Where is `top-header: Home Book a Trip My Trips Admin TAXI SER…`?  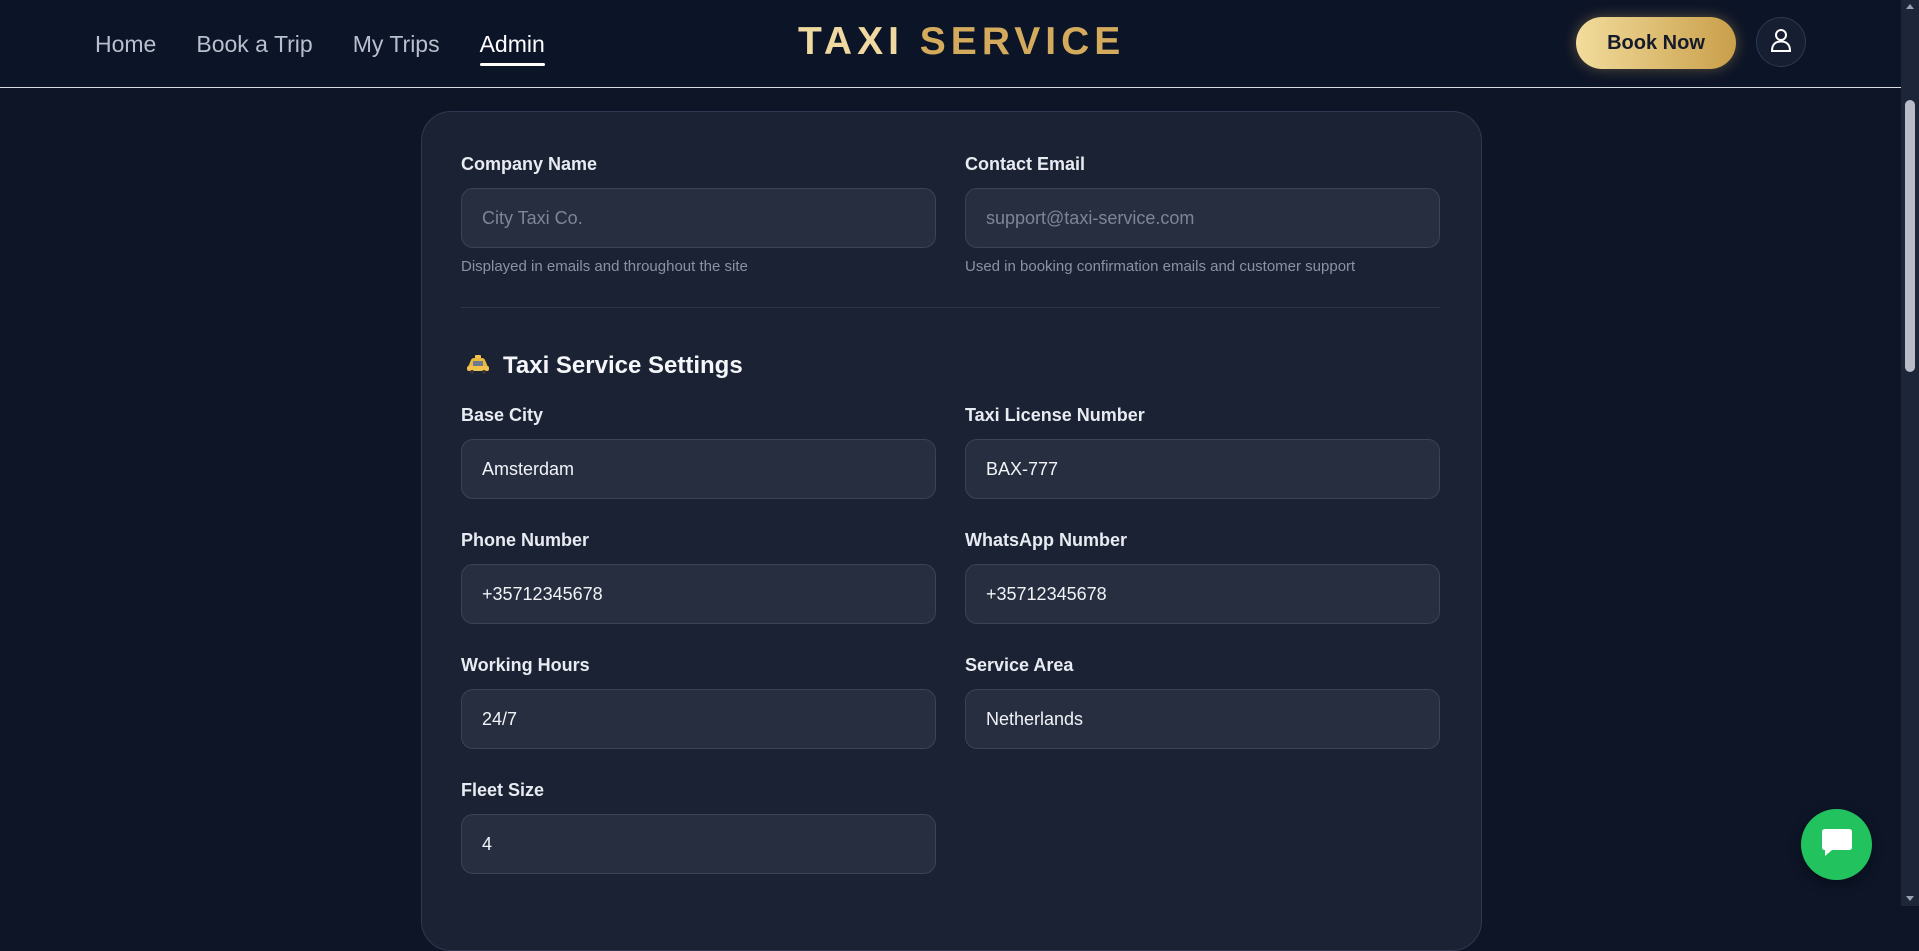 top-header: Home Book a Trip My Trips Admin TAXI SER… is located at coordinates (950, 44).